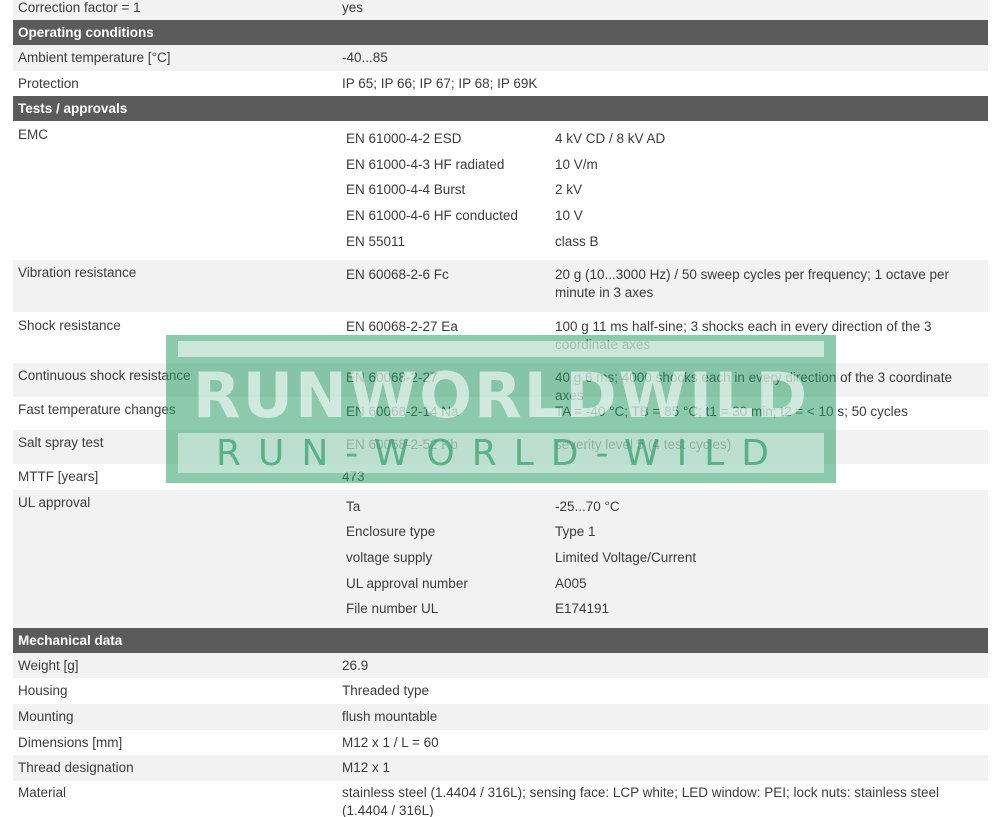 The height and width of the screenshot is (817, 1000). What do you see at coordinates (402, 327) in the screenshot?
I see `shock-standard: EN 60068-2-27 Ea` at bounding box center [402, 327].